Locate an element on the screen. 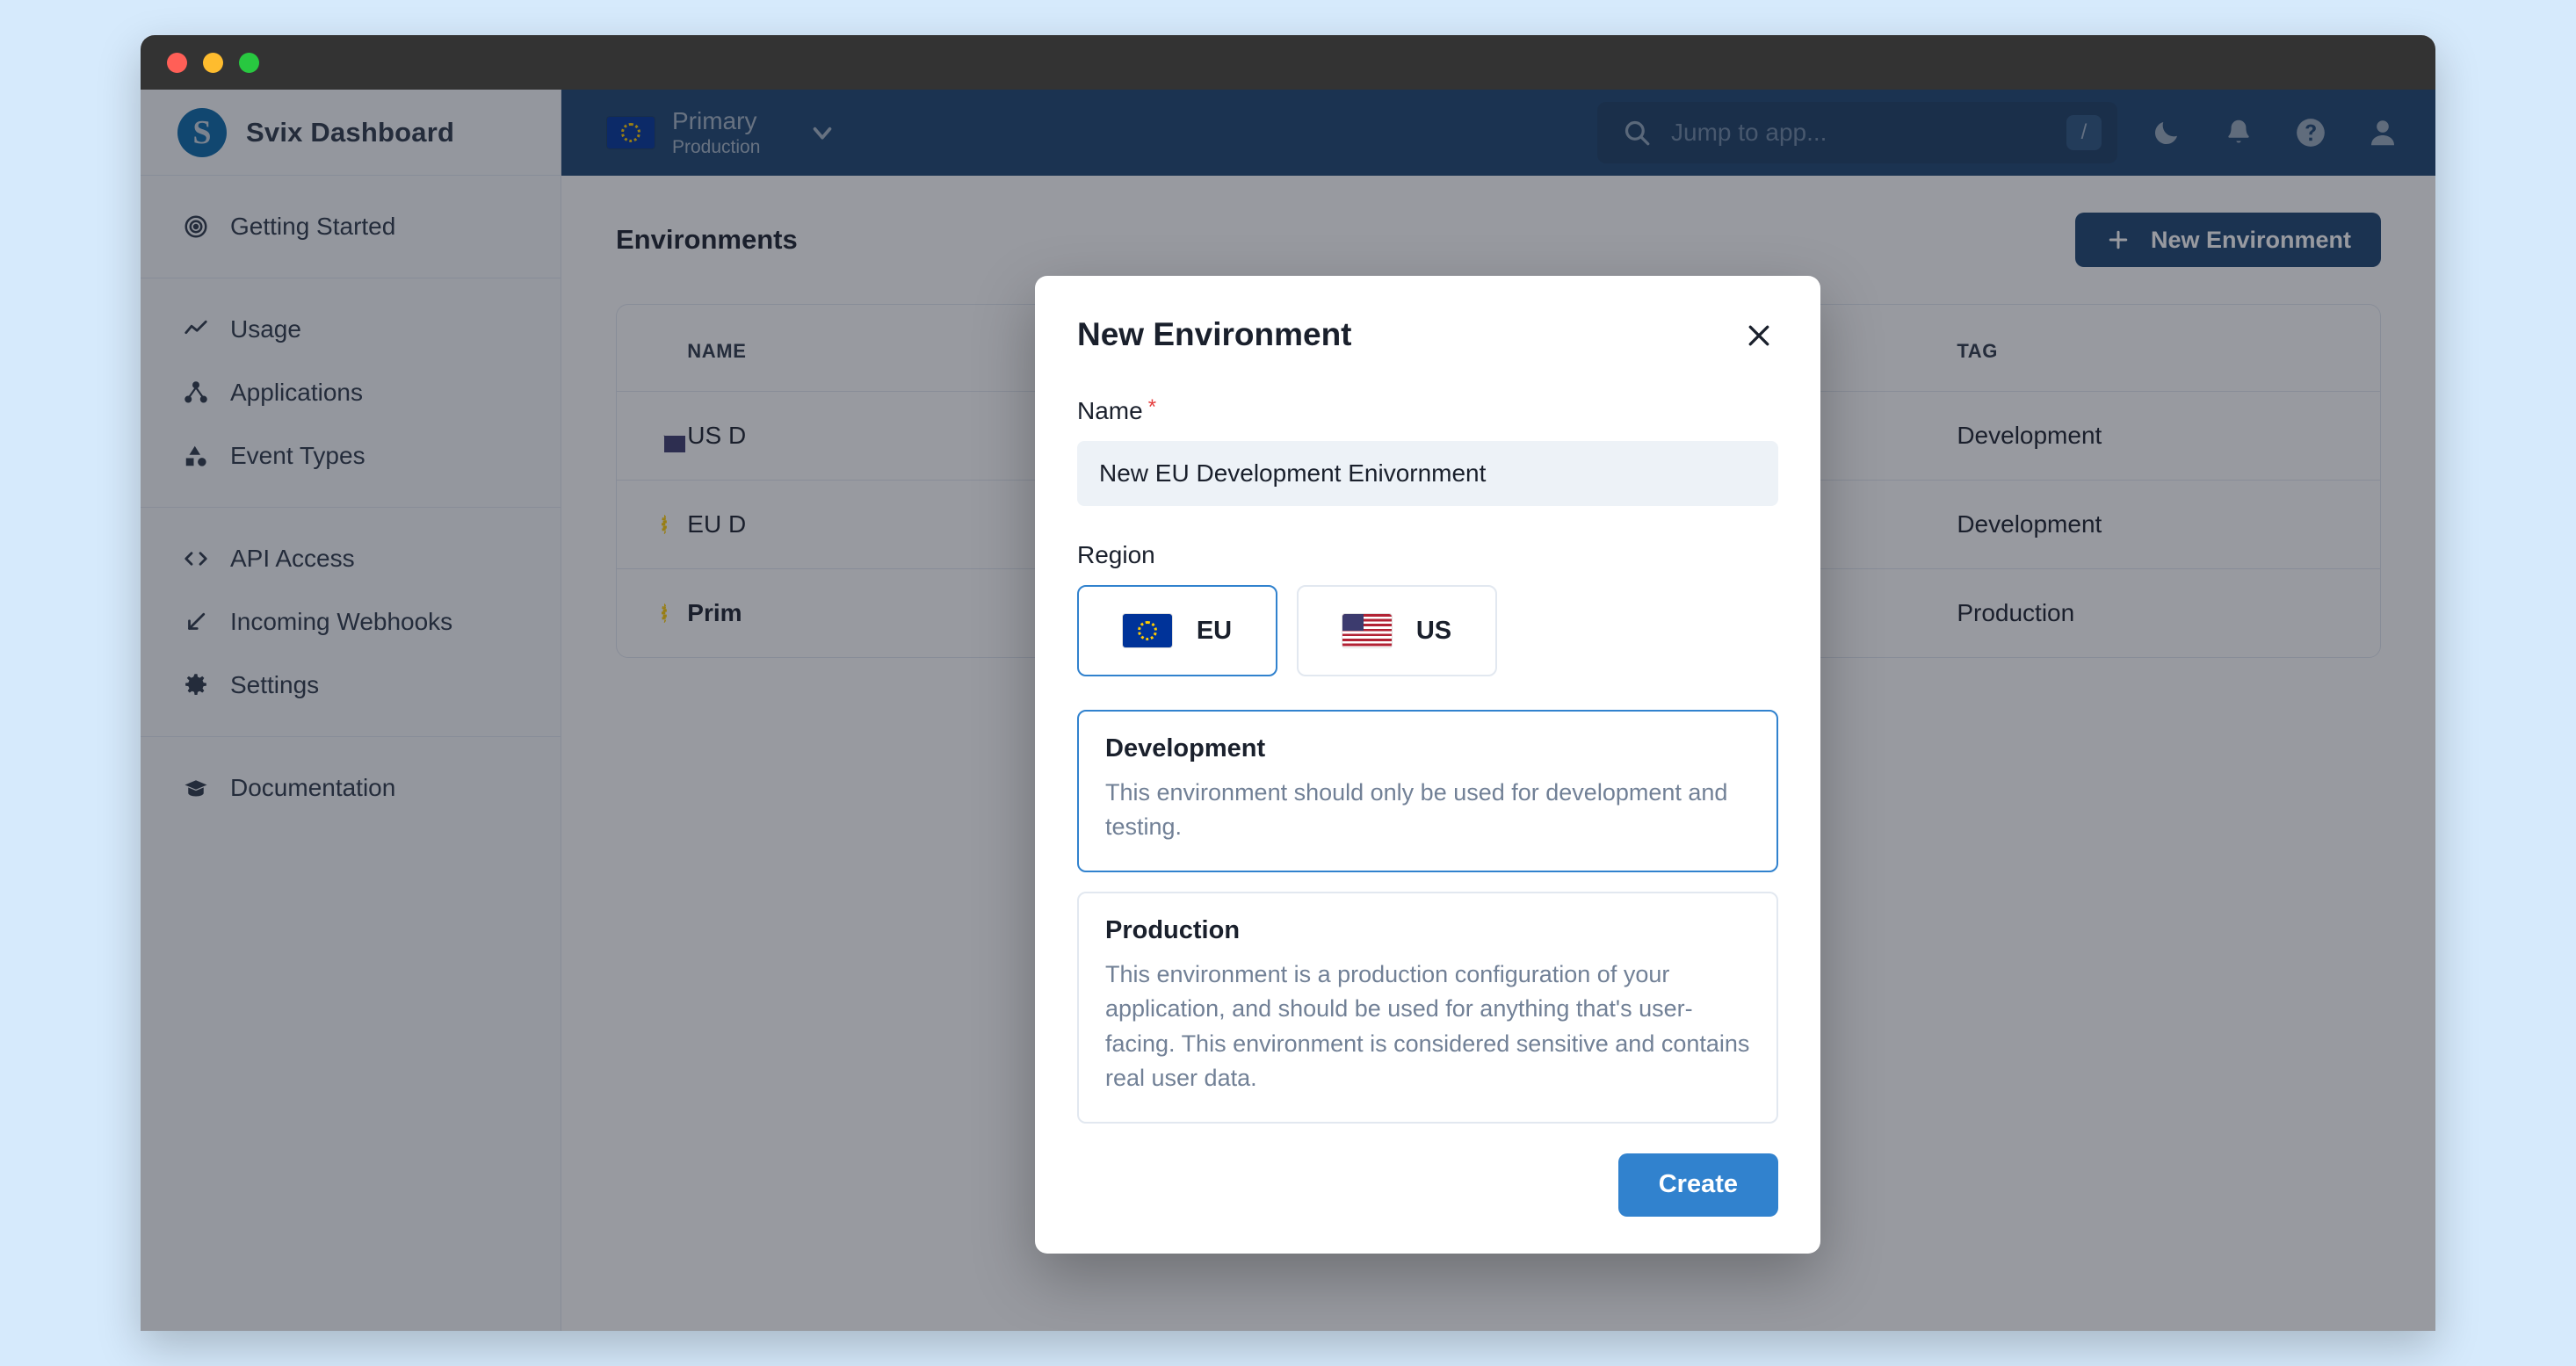 The image size is (2576, 1366). modal-footer: Create is located at coordinates (1427, 1185).